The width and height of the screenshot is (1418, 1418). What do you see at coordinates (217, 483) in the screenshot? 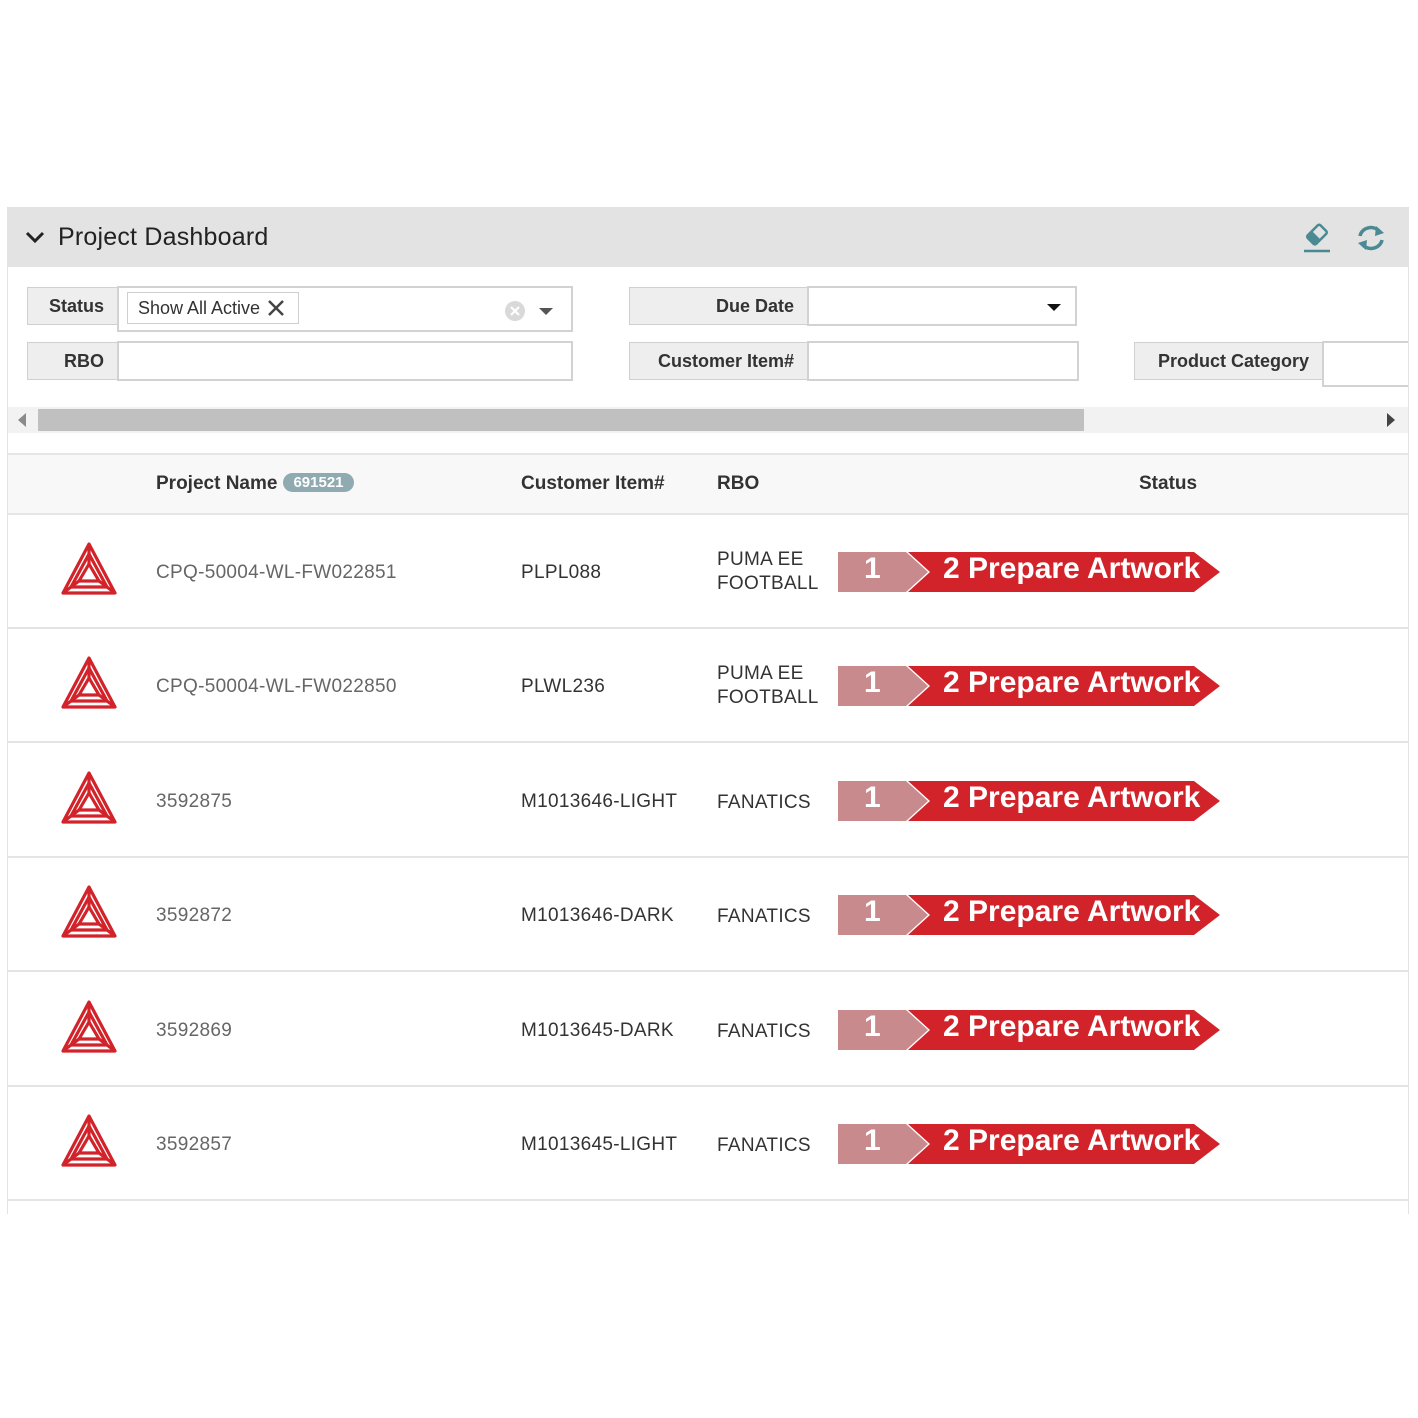
I see `project-name-header-label: Project Name` at bounding box center [217, 483].